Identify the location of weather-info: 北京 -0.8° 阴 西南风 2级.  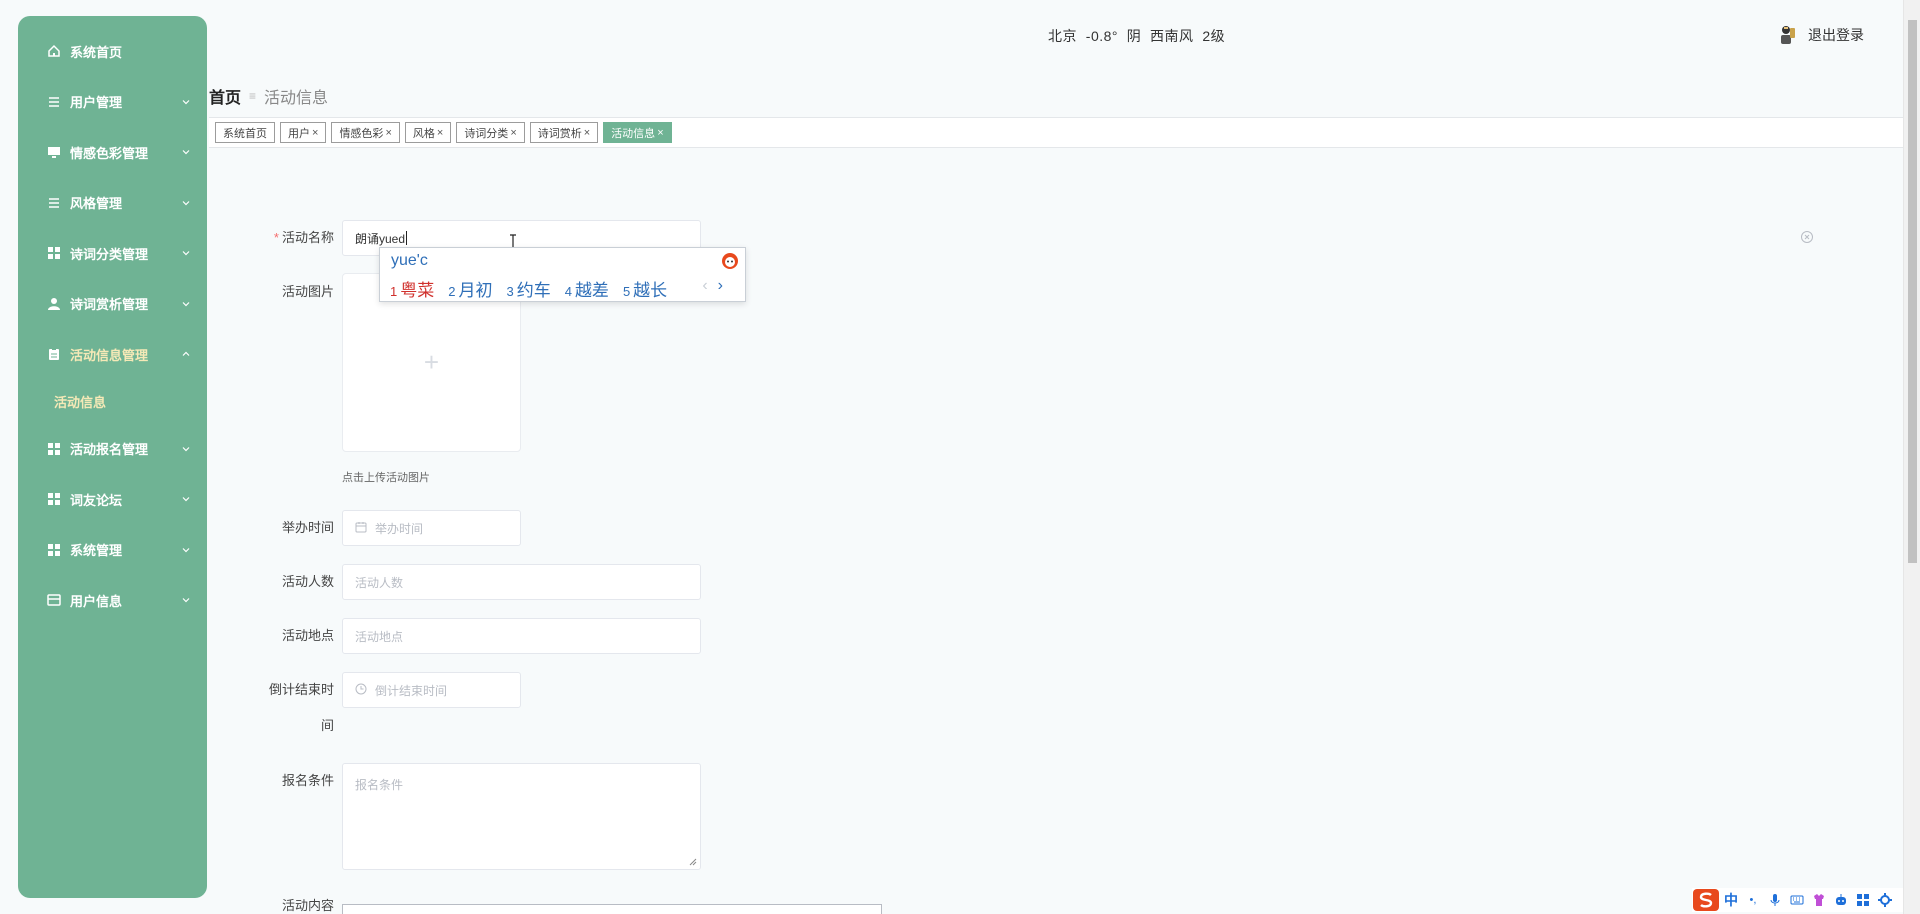
(1137, 36).